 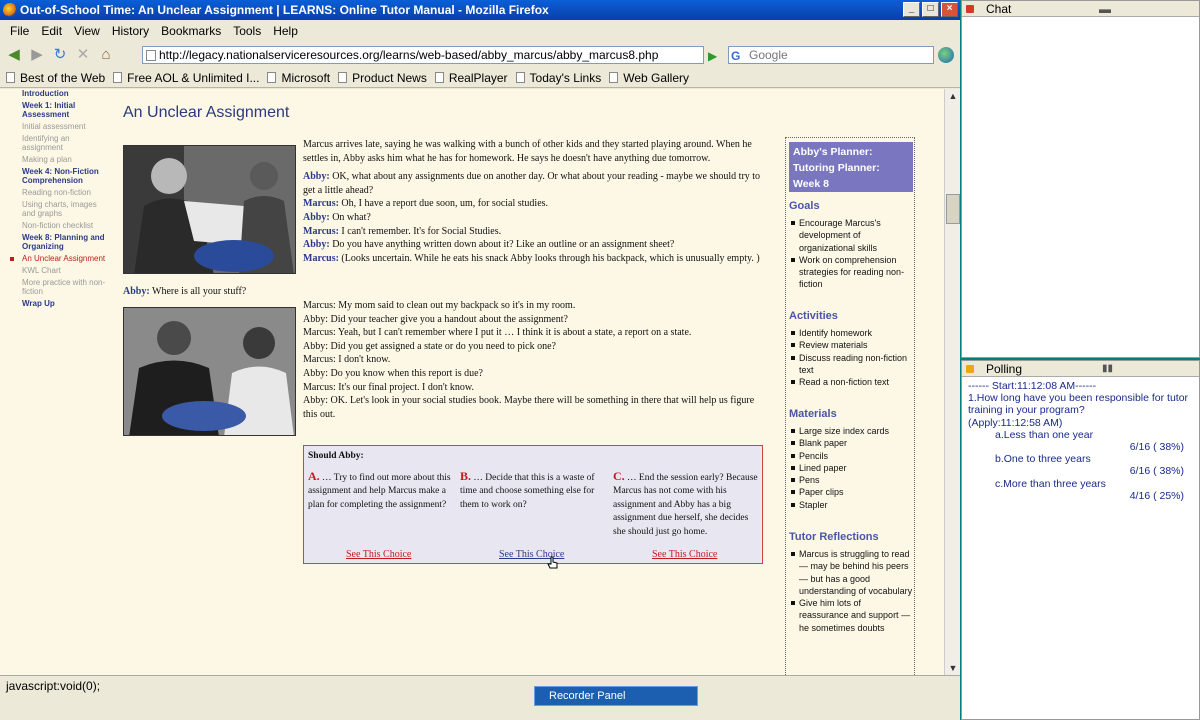 What do you see at coordinates (949, 9) in the screenshot?
I see `close-button: ×` at bounding box center [949, 9].